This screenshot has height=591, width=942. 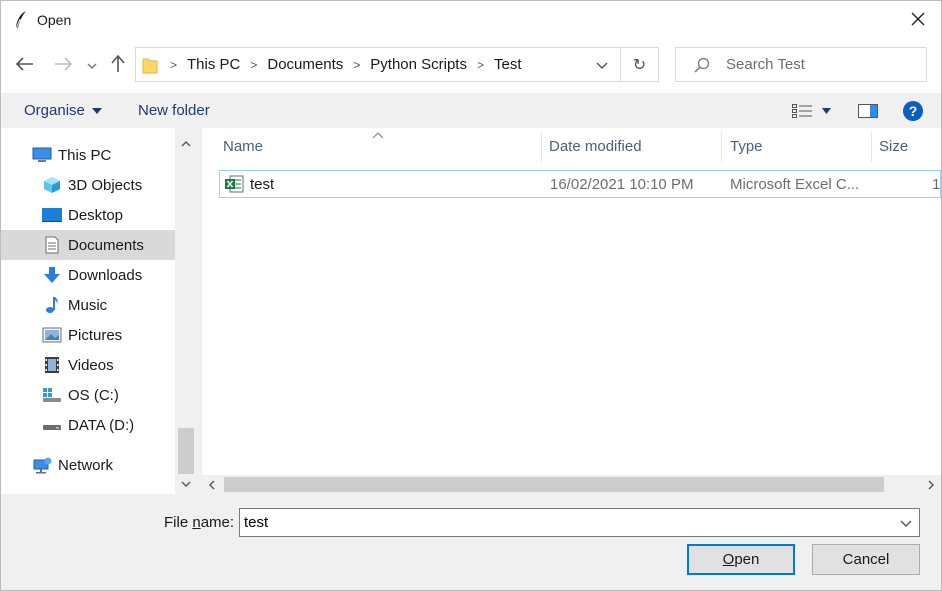 What do you see at coordinates (54, 20) in the screenshot?
I see `window-title: Open` at bounding box center [54, 20].